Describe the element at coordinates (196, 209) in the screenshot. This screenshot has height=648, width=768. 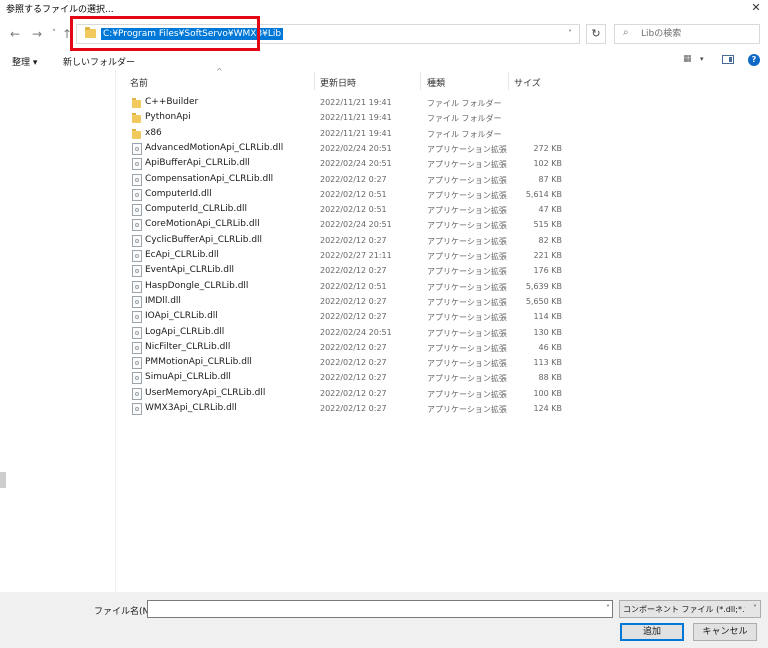
I see `file-name: ComputerId_CLRLib.dll` at that location.